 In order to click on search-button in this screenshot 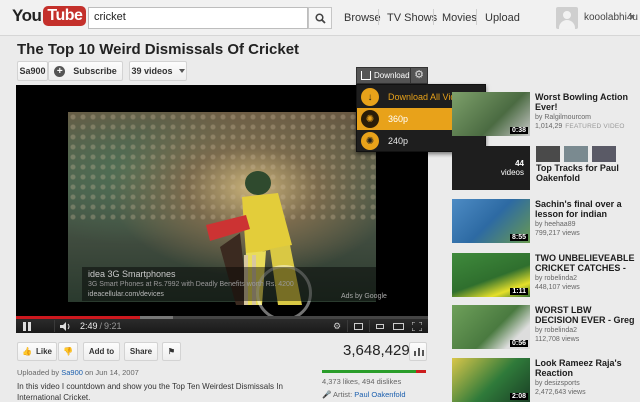, I will do `click(320, 18)`.